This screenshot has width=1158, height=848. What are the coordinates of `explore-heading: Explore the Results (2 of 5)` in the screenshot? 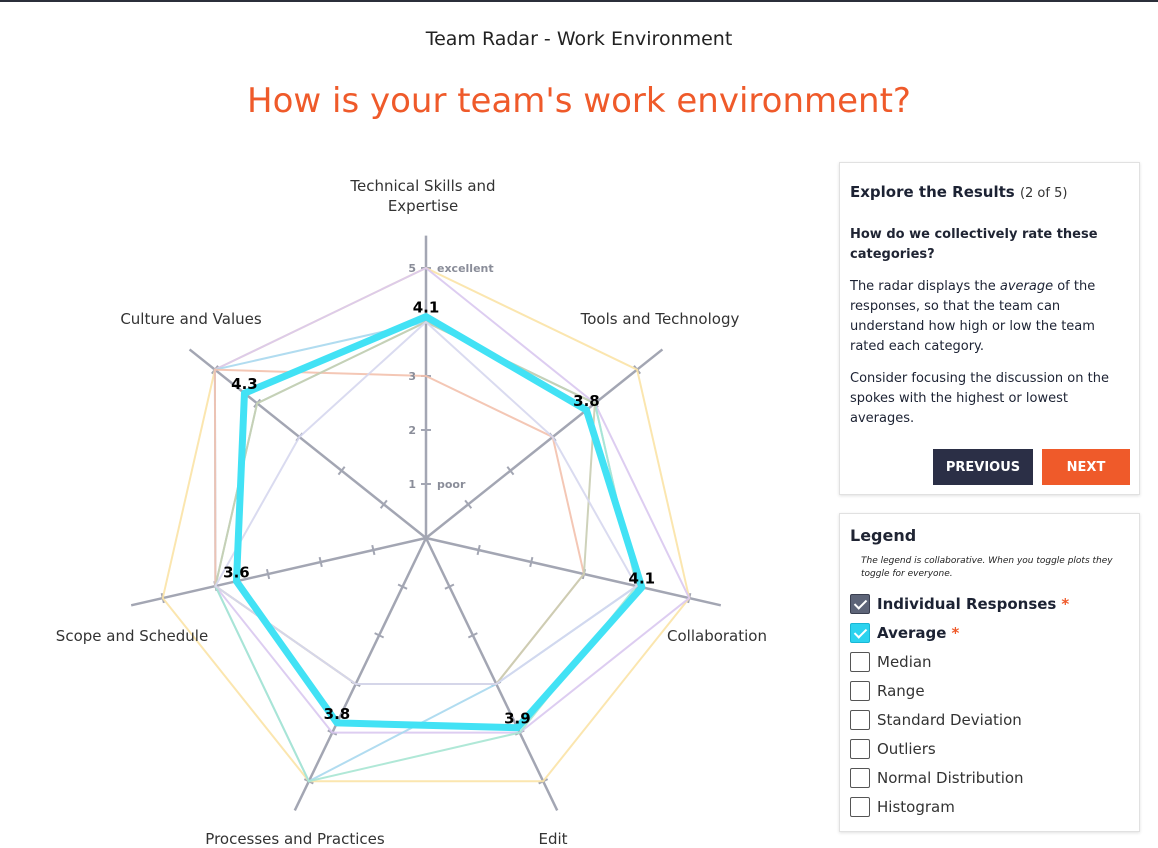 It's located at (989, 192).